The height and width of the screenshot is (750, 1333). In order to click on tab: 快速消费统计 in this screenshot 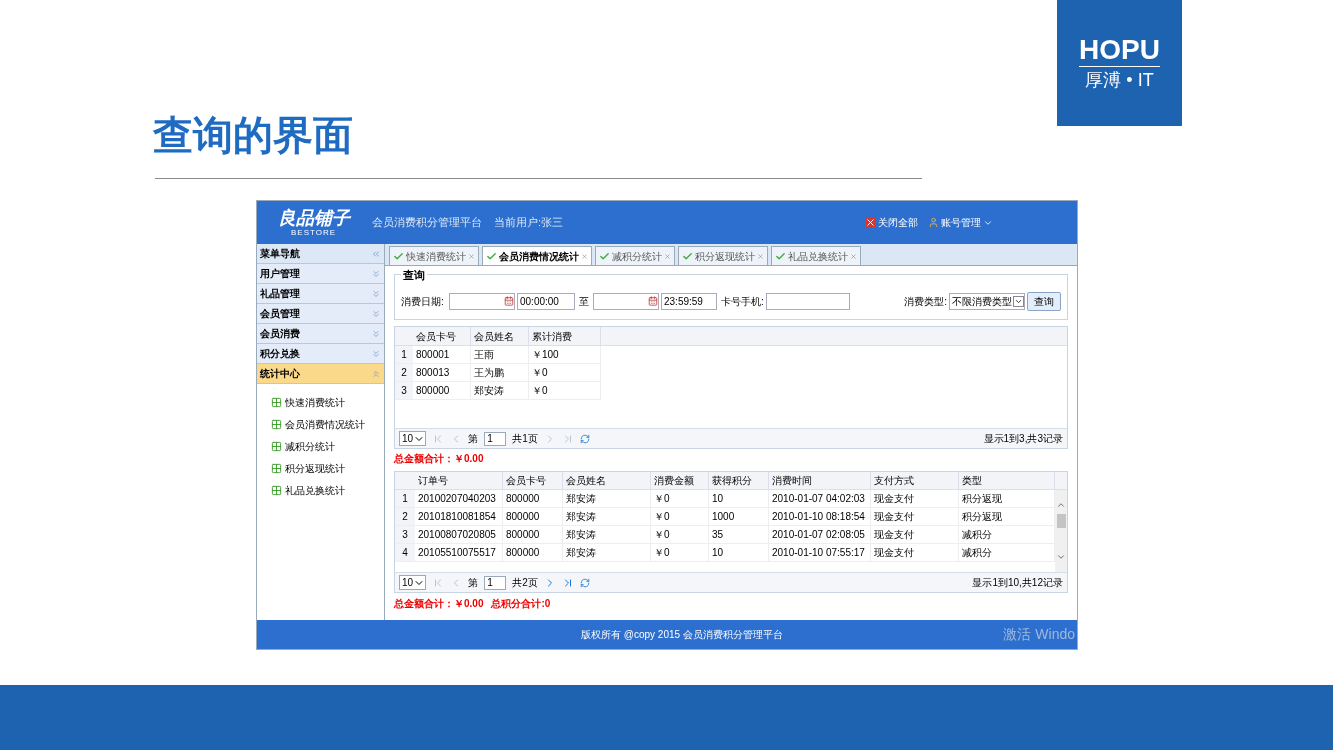, I will do `click(434, 255)`.